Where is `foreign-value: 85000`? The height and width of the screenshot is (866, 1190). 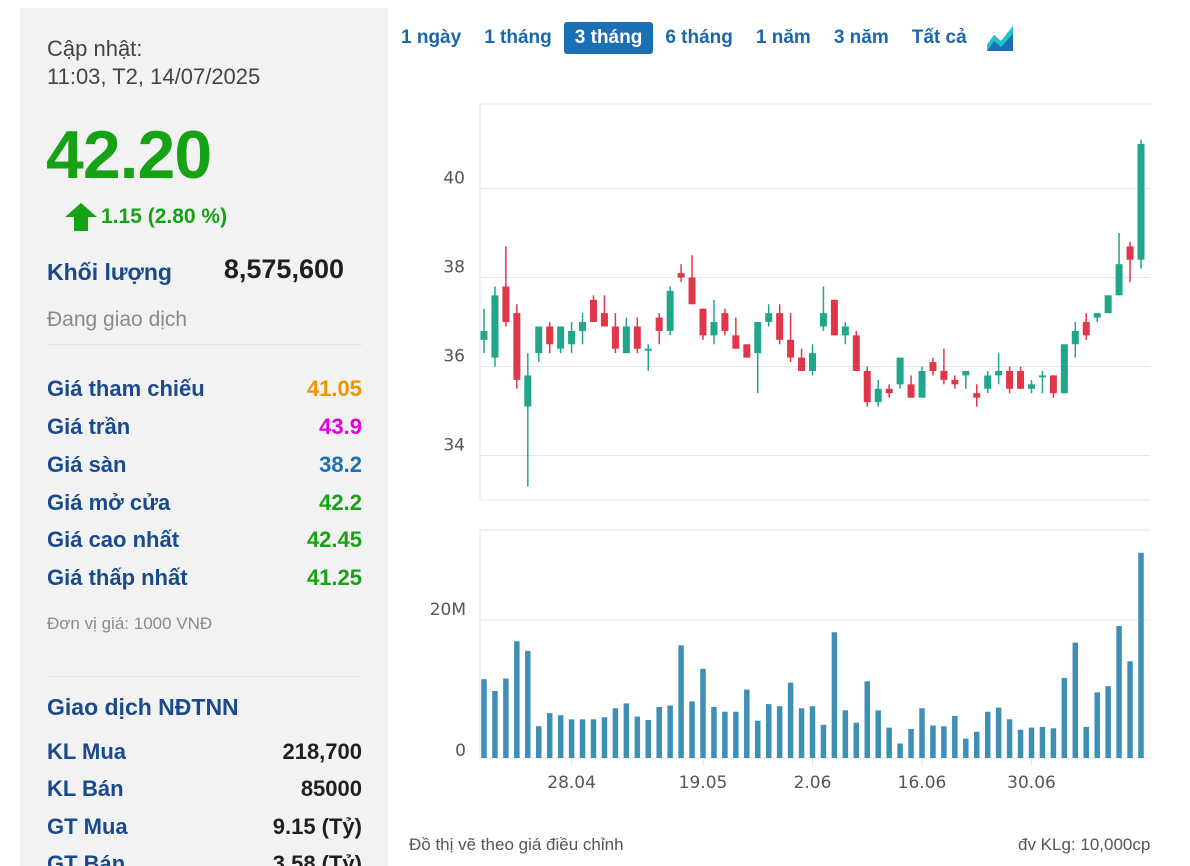 foreign-value: 85000 is located at coordinates (331, 788).